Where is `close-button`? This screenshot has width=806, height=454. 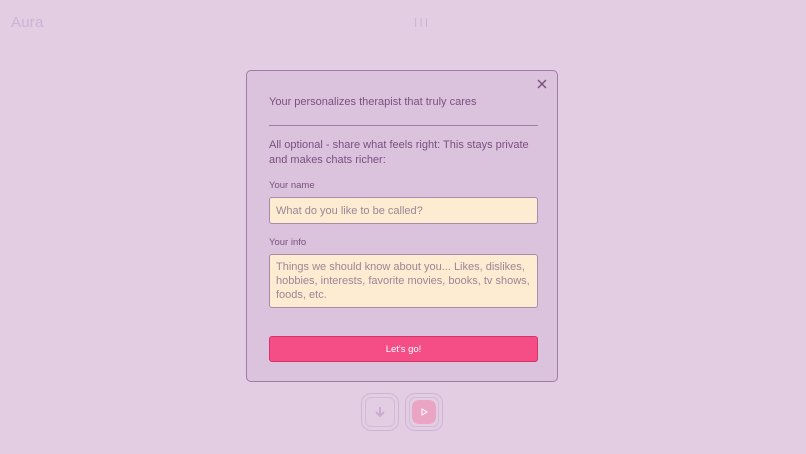 close-button is located at coordinates (542, 84).